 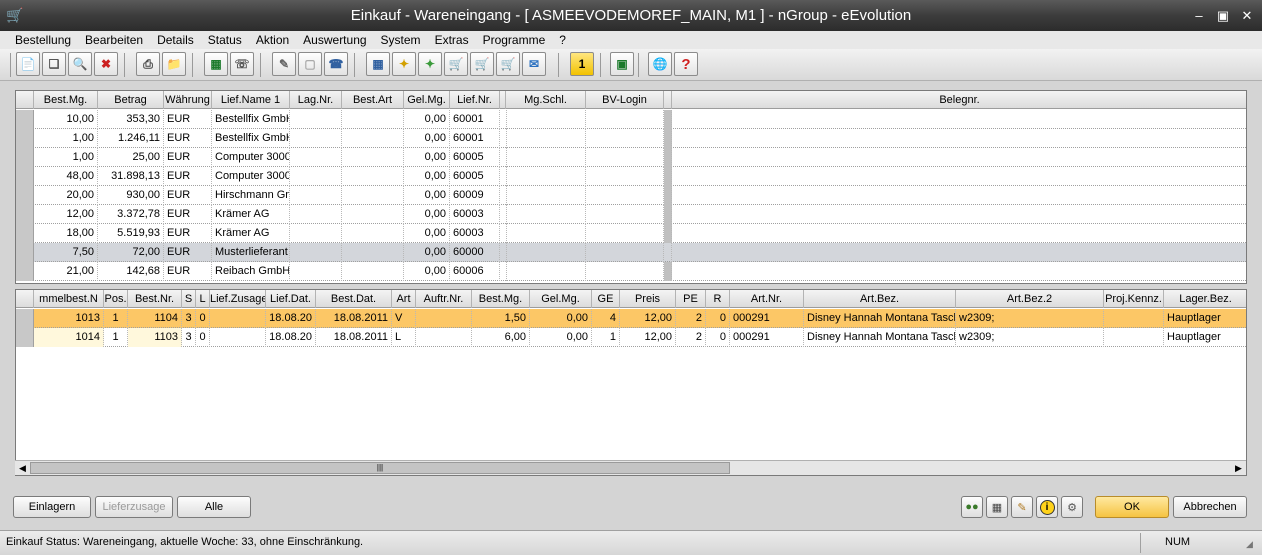 I want to click on print-icon: ⎙, so click(x=148, y=64).